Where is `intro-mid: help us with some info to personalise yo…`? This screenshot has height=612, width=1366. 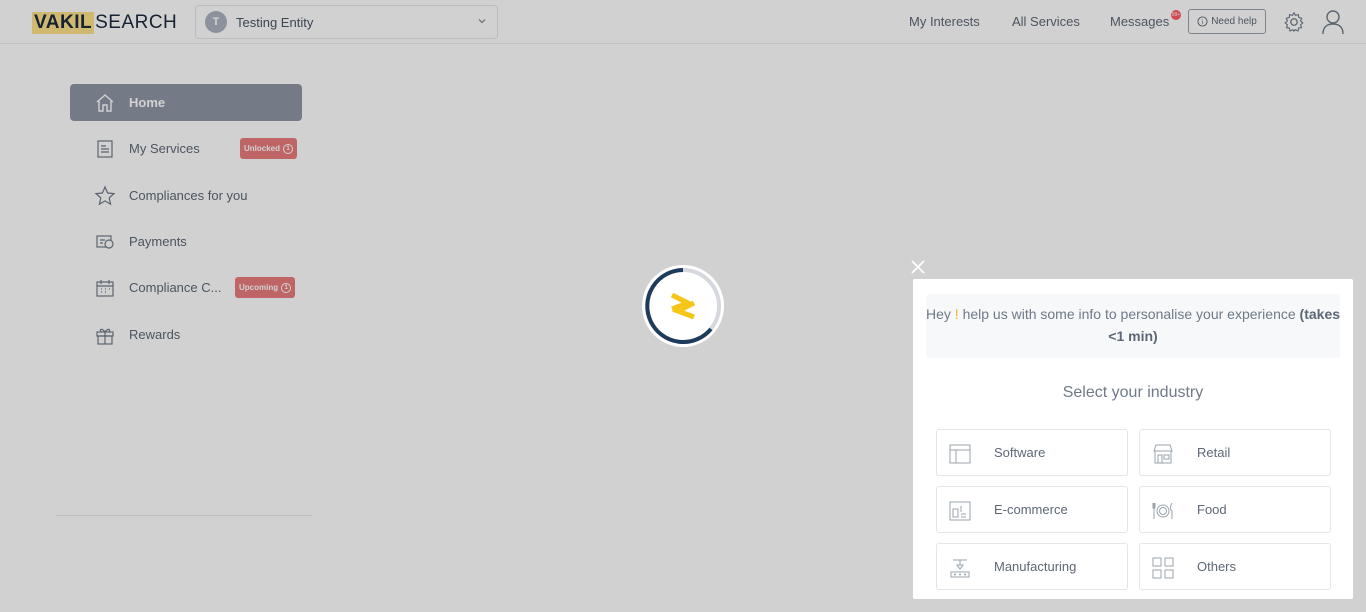 intro-mid: help us with some info to personalise yo… is located at coordinates (1129, 314).